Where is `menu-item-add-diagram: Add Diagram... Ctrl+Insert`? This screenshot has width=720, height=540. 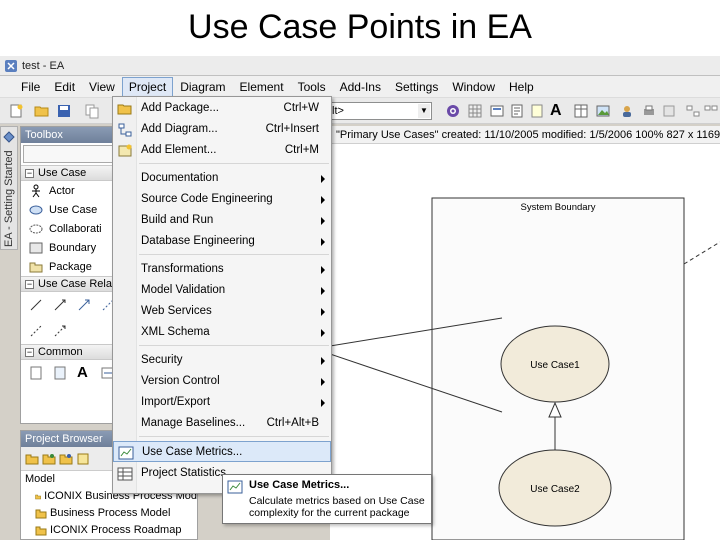 menu-item-add-diagram: Add Diagram... Ctrl+Insert is located at coordinates (222, 129).